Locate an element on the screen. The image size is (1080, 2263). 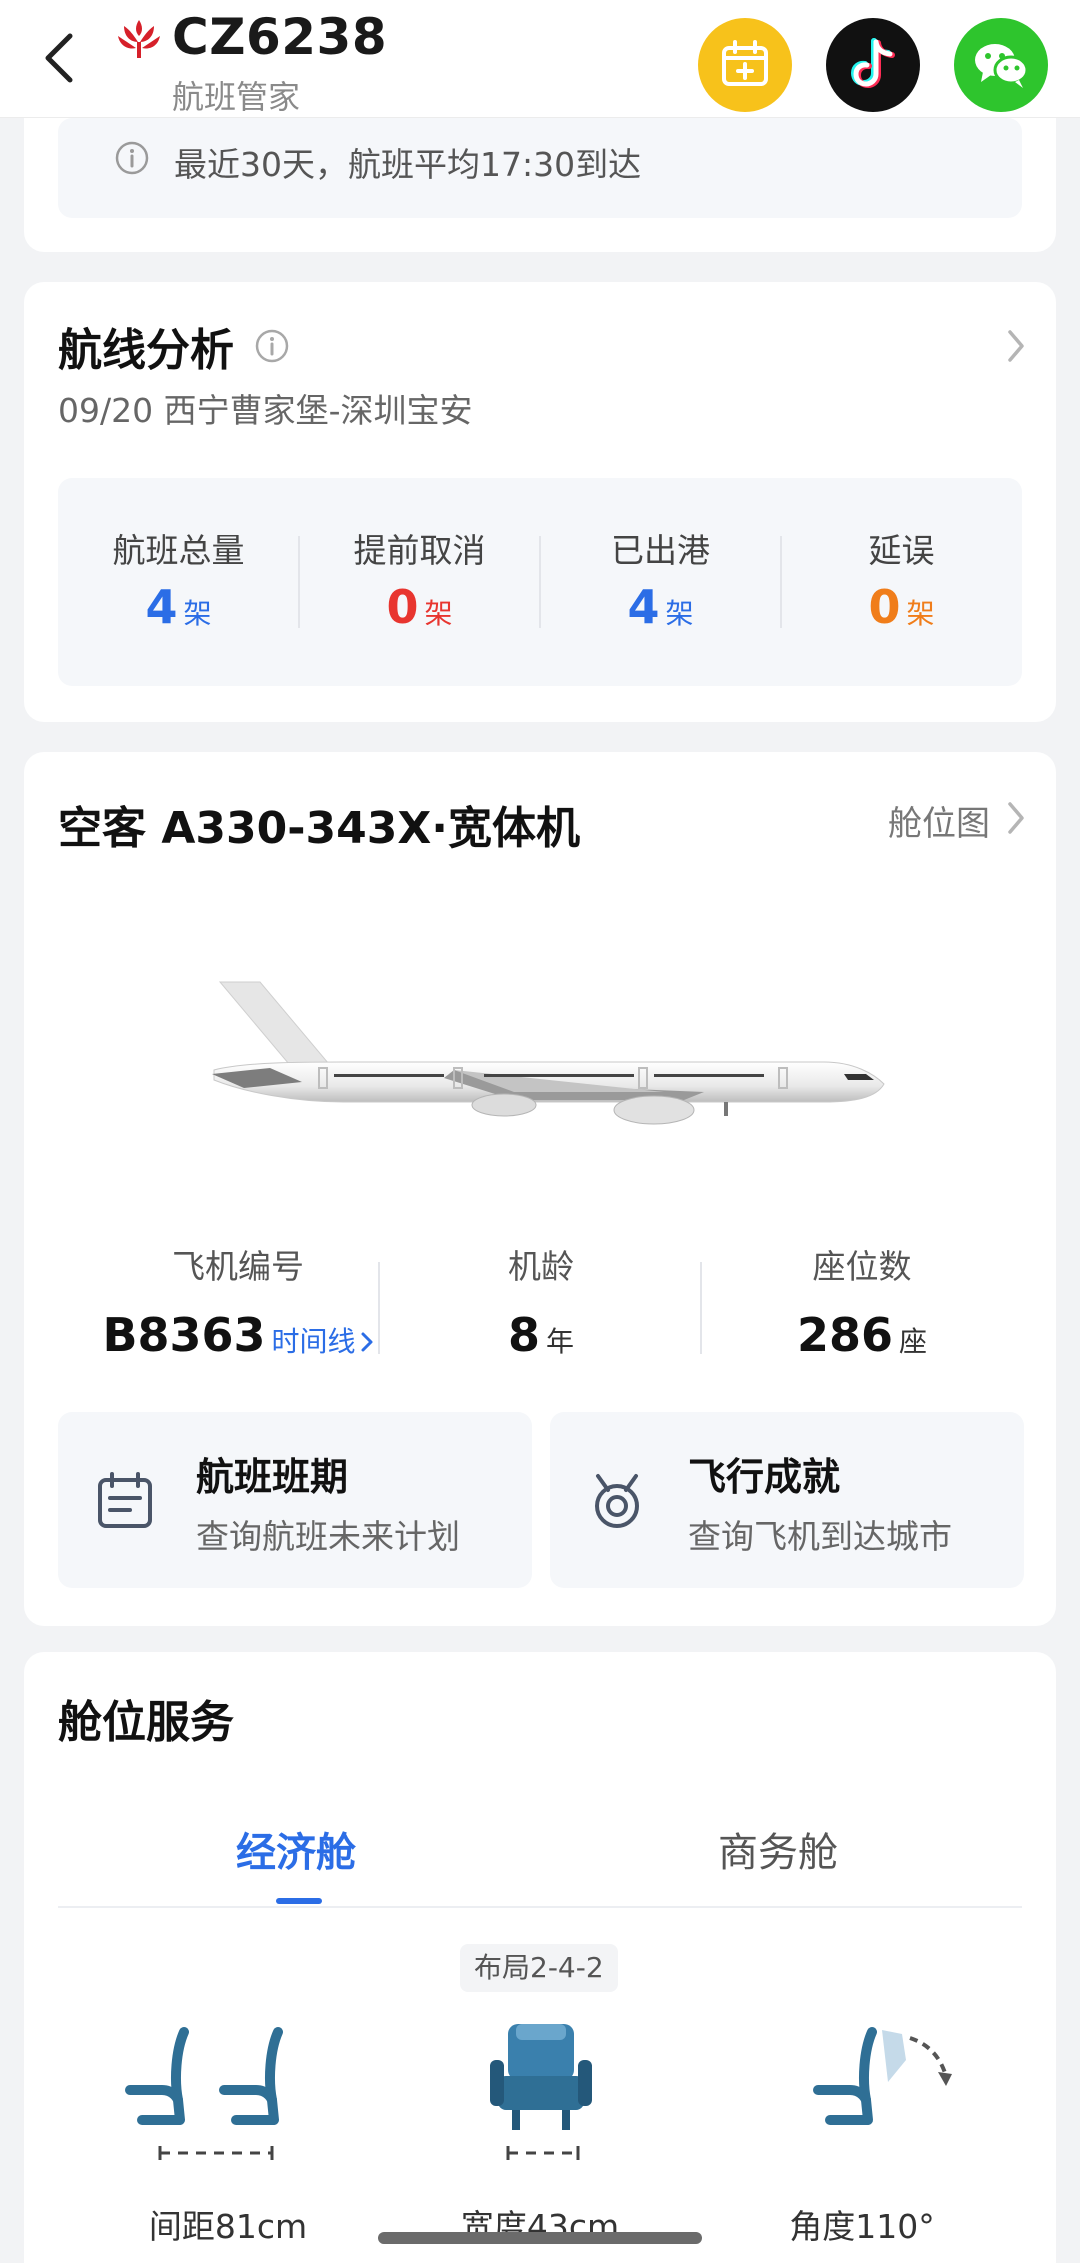
active-tab-indicator is located at coordinates (299, 1901).